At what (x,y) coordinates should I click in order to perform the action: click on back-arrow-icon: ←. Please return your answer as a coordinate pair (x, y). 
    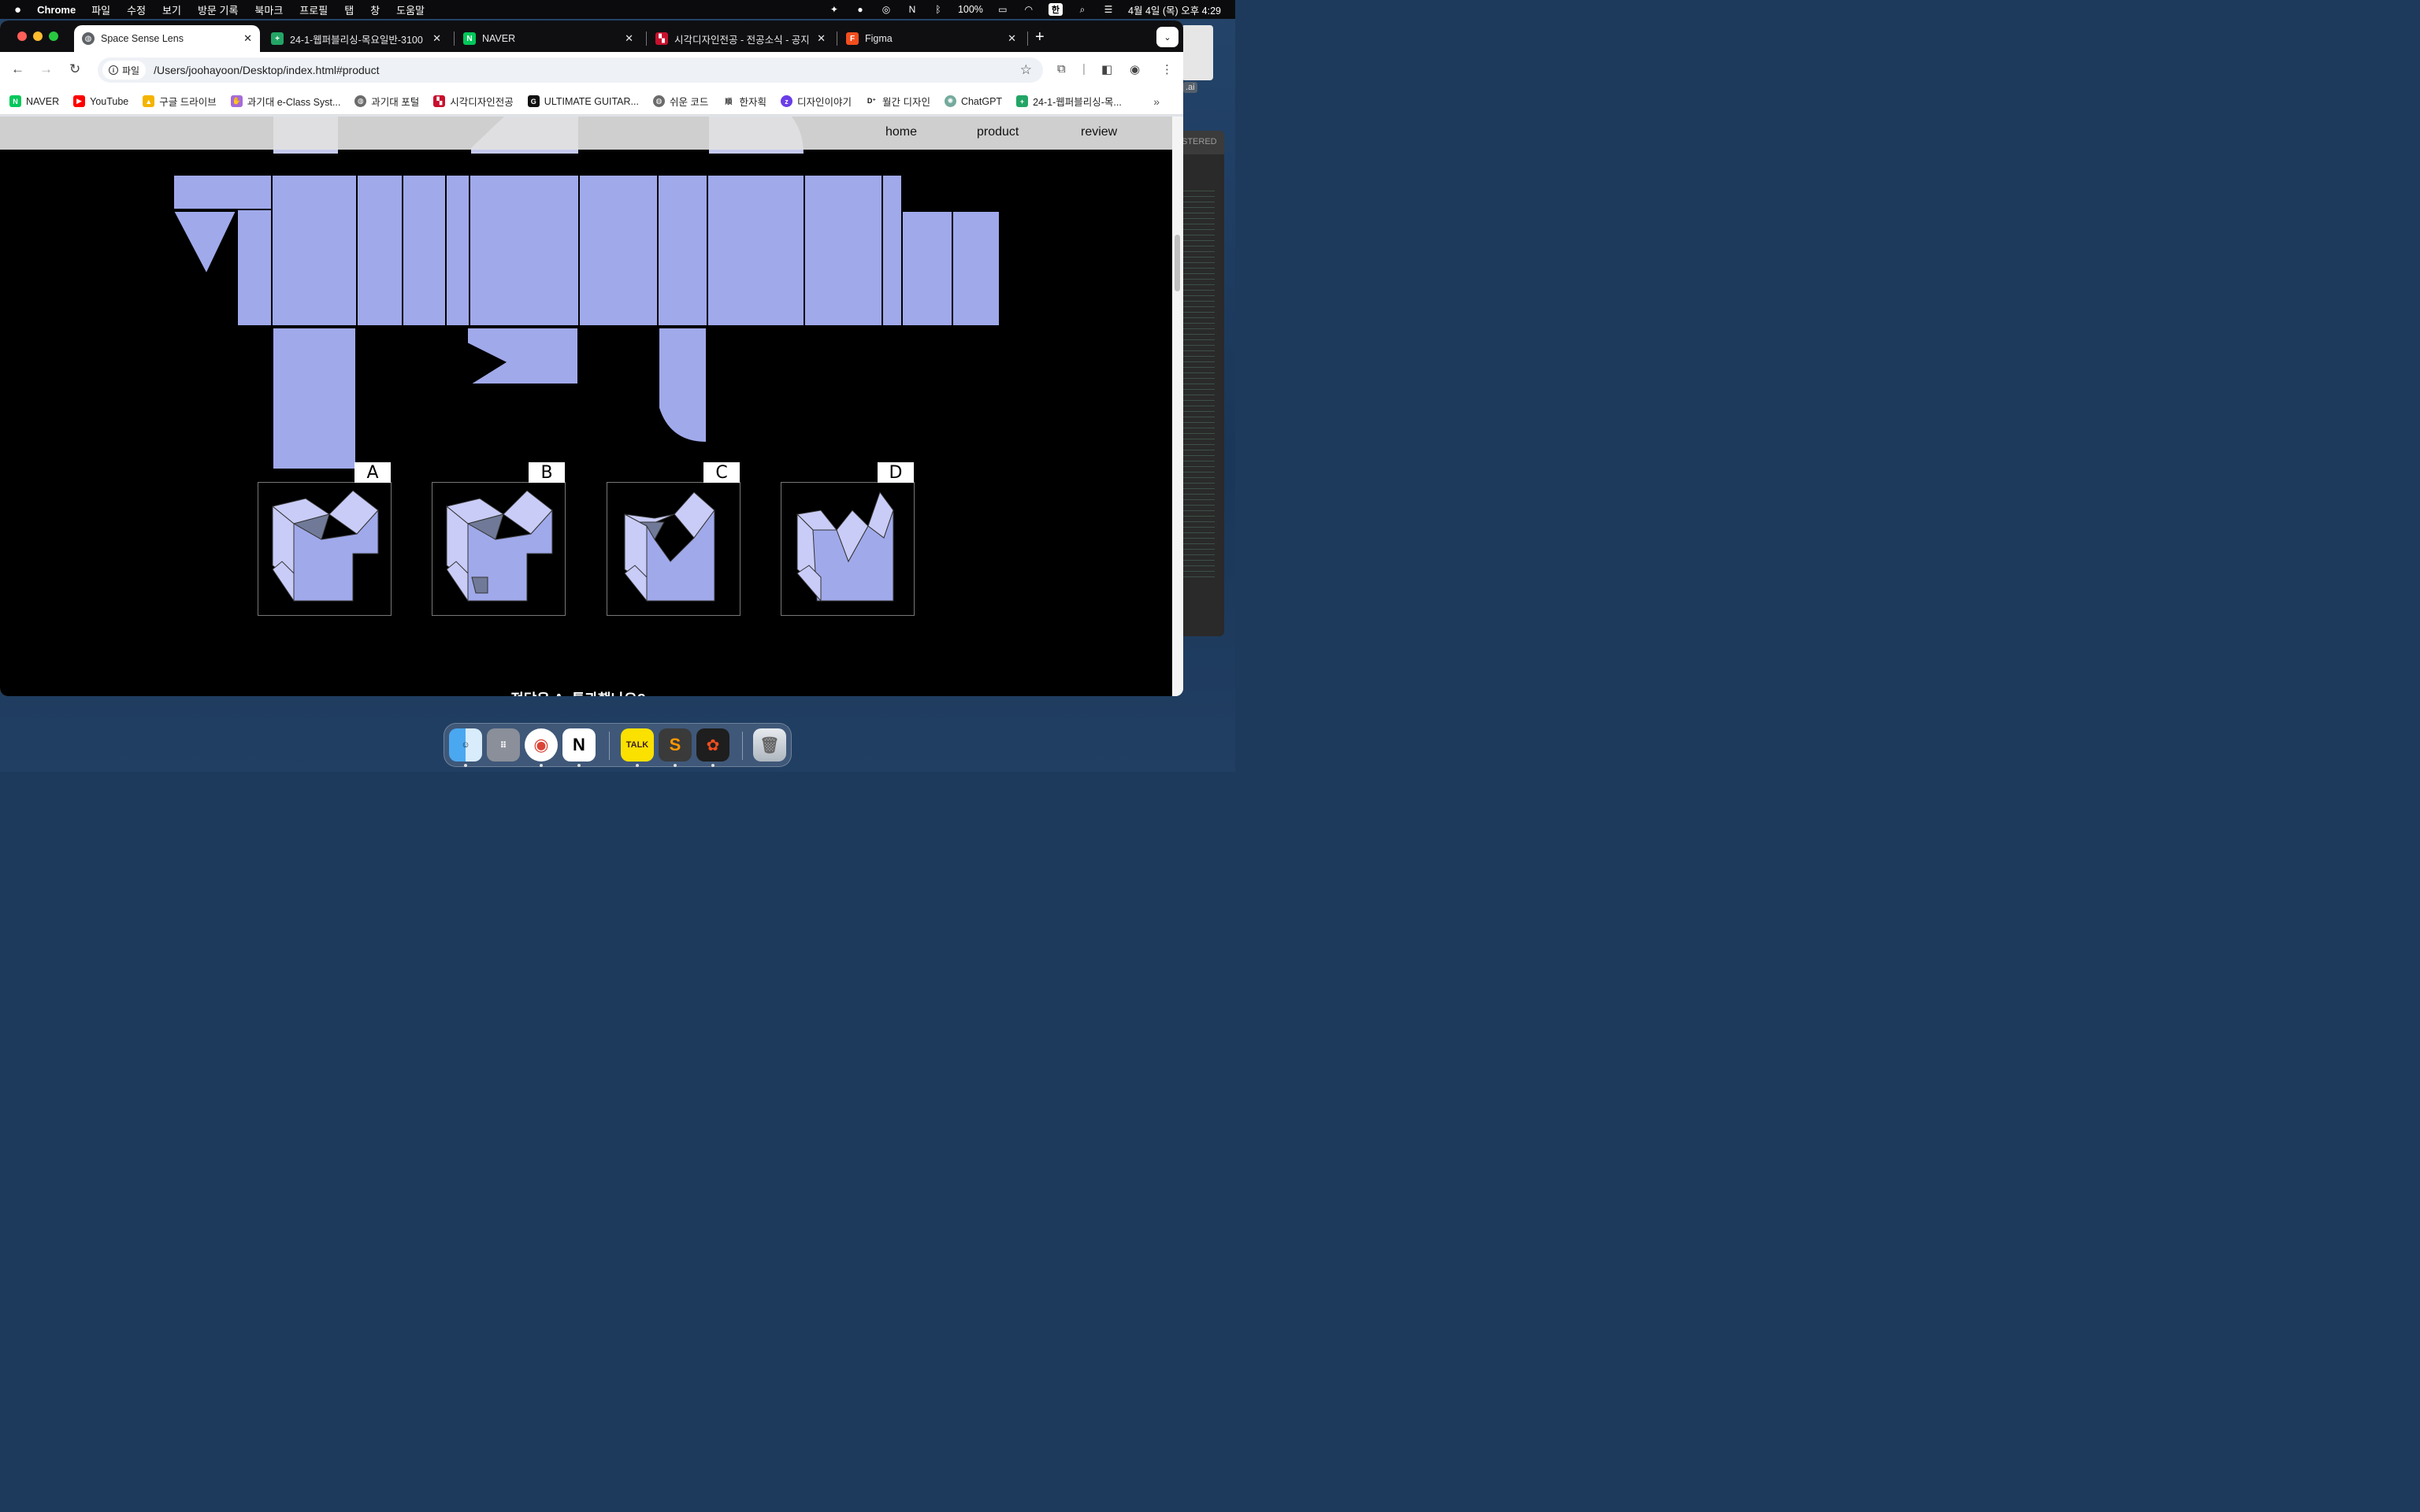
    Looking at the image, I should click on (17, 69).